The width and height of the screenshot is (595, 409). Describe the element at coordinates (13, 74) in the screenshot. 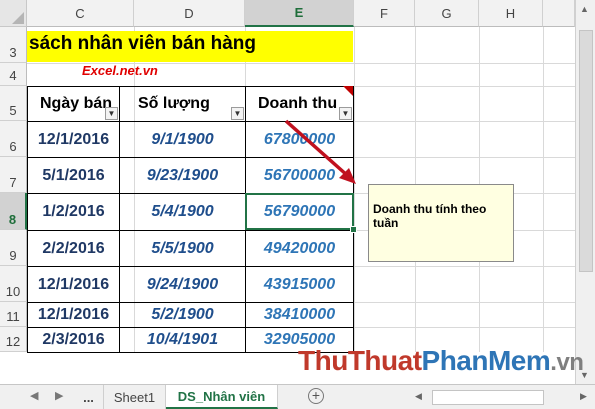

I see `row-header-4: 4` at that location.